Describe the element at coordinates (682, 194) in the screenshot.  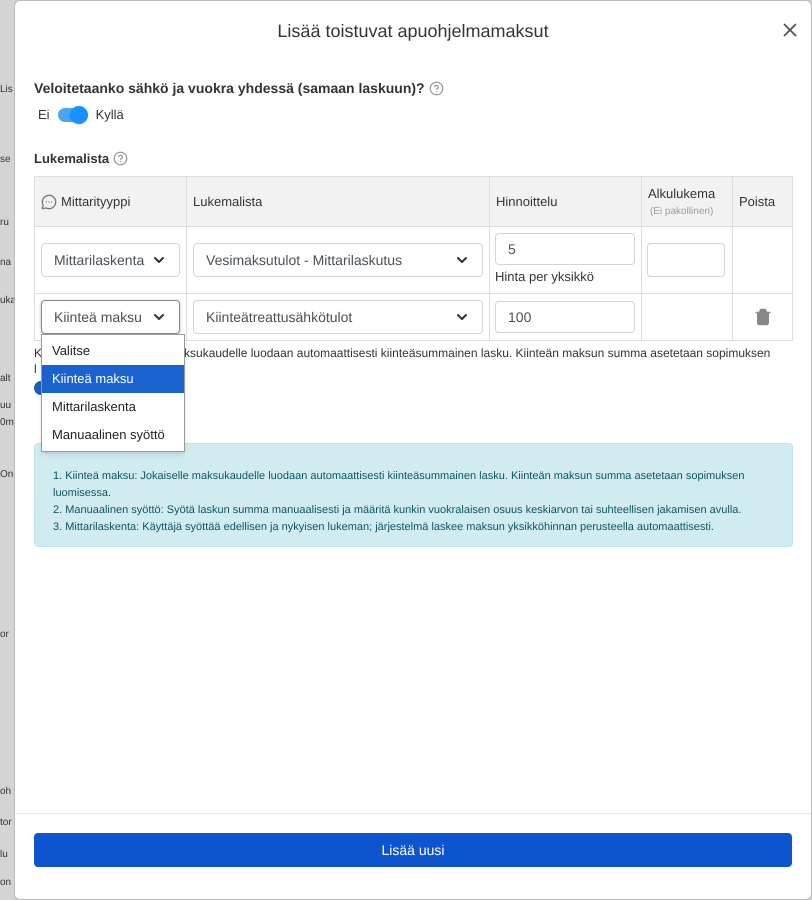
I see `column-header: Alkulukema` at that location.